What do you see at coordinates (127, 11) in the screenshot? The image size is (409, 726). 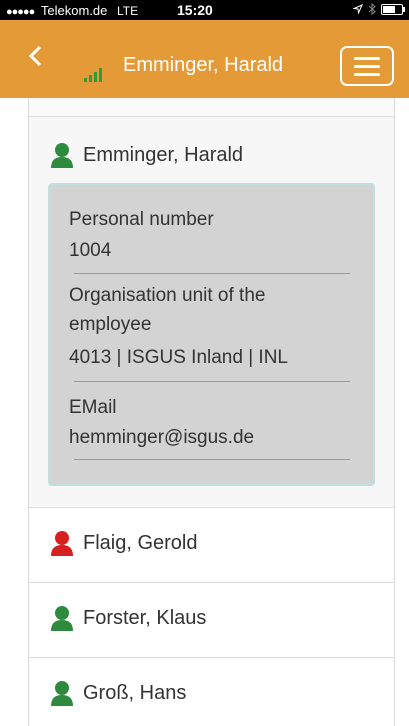 I see `network-type: LTE` at bounding box center [127, 11].